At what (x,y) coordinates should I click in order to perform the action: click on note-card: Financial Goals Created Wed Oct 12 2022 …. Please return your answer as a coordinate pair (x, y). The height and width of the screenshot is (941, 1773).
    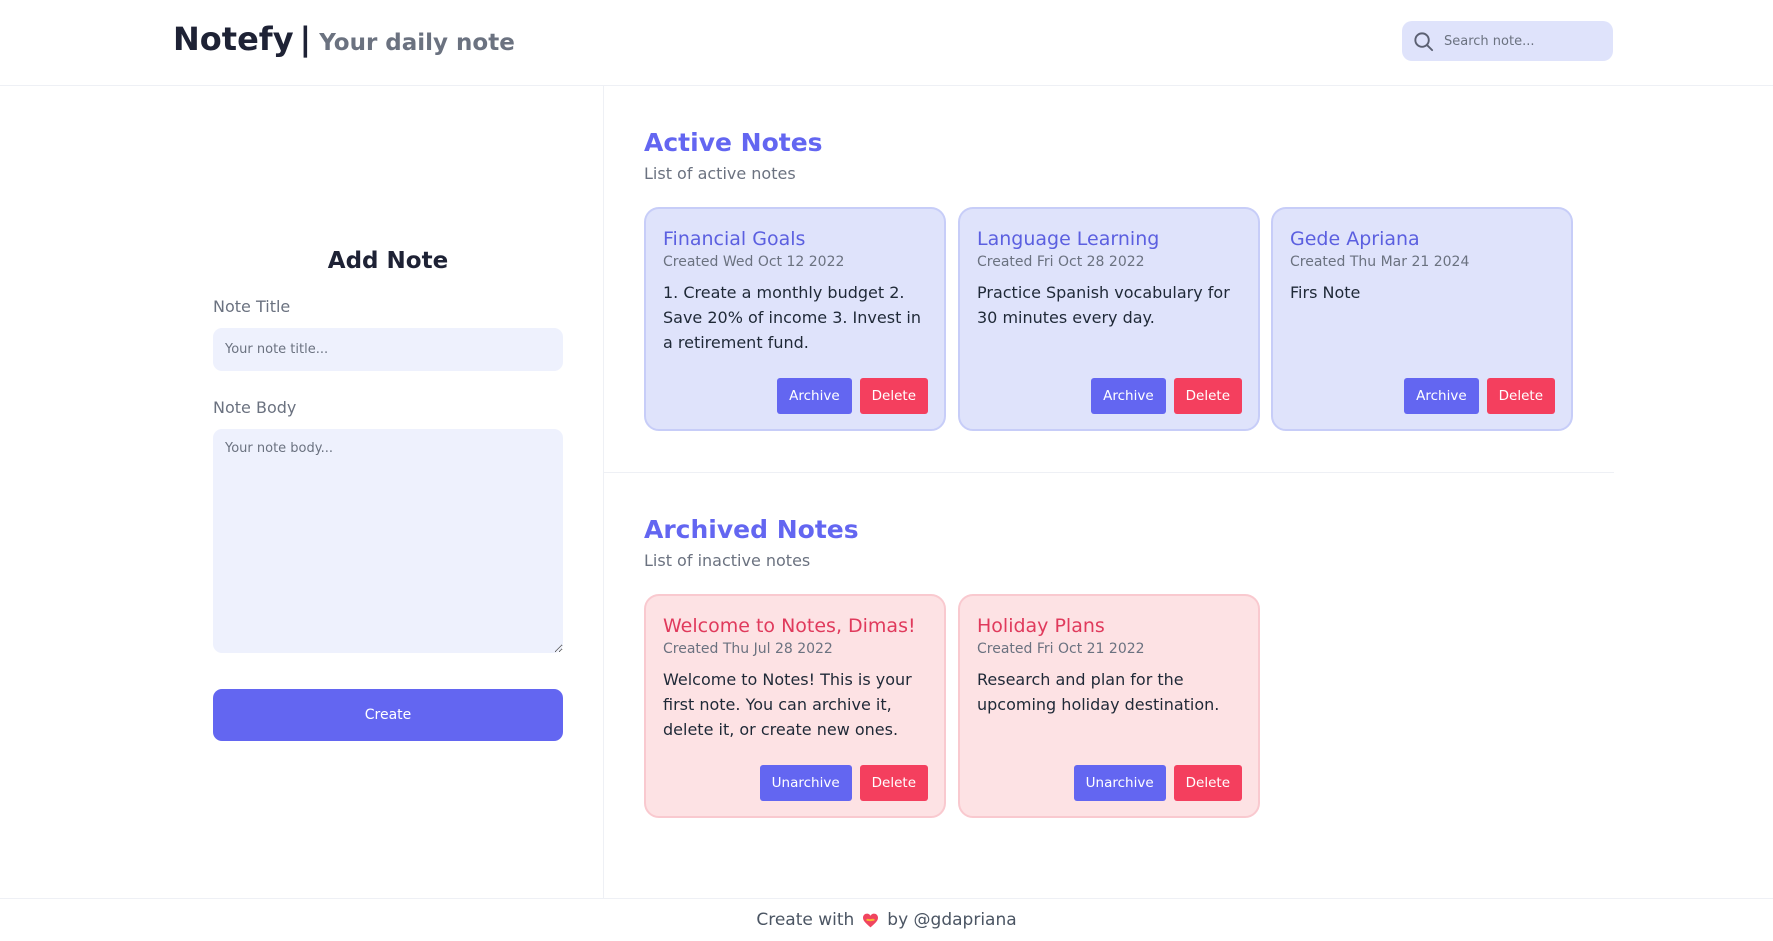
    Looking at the image, I should click on (795, 319).